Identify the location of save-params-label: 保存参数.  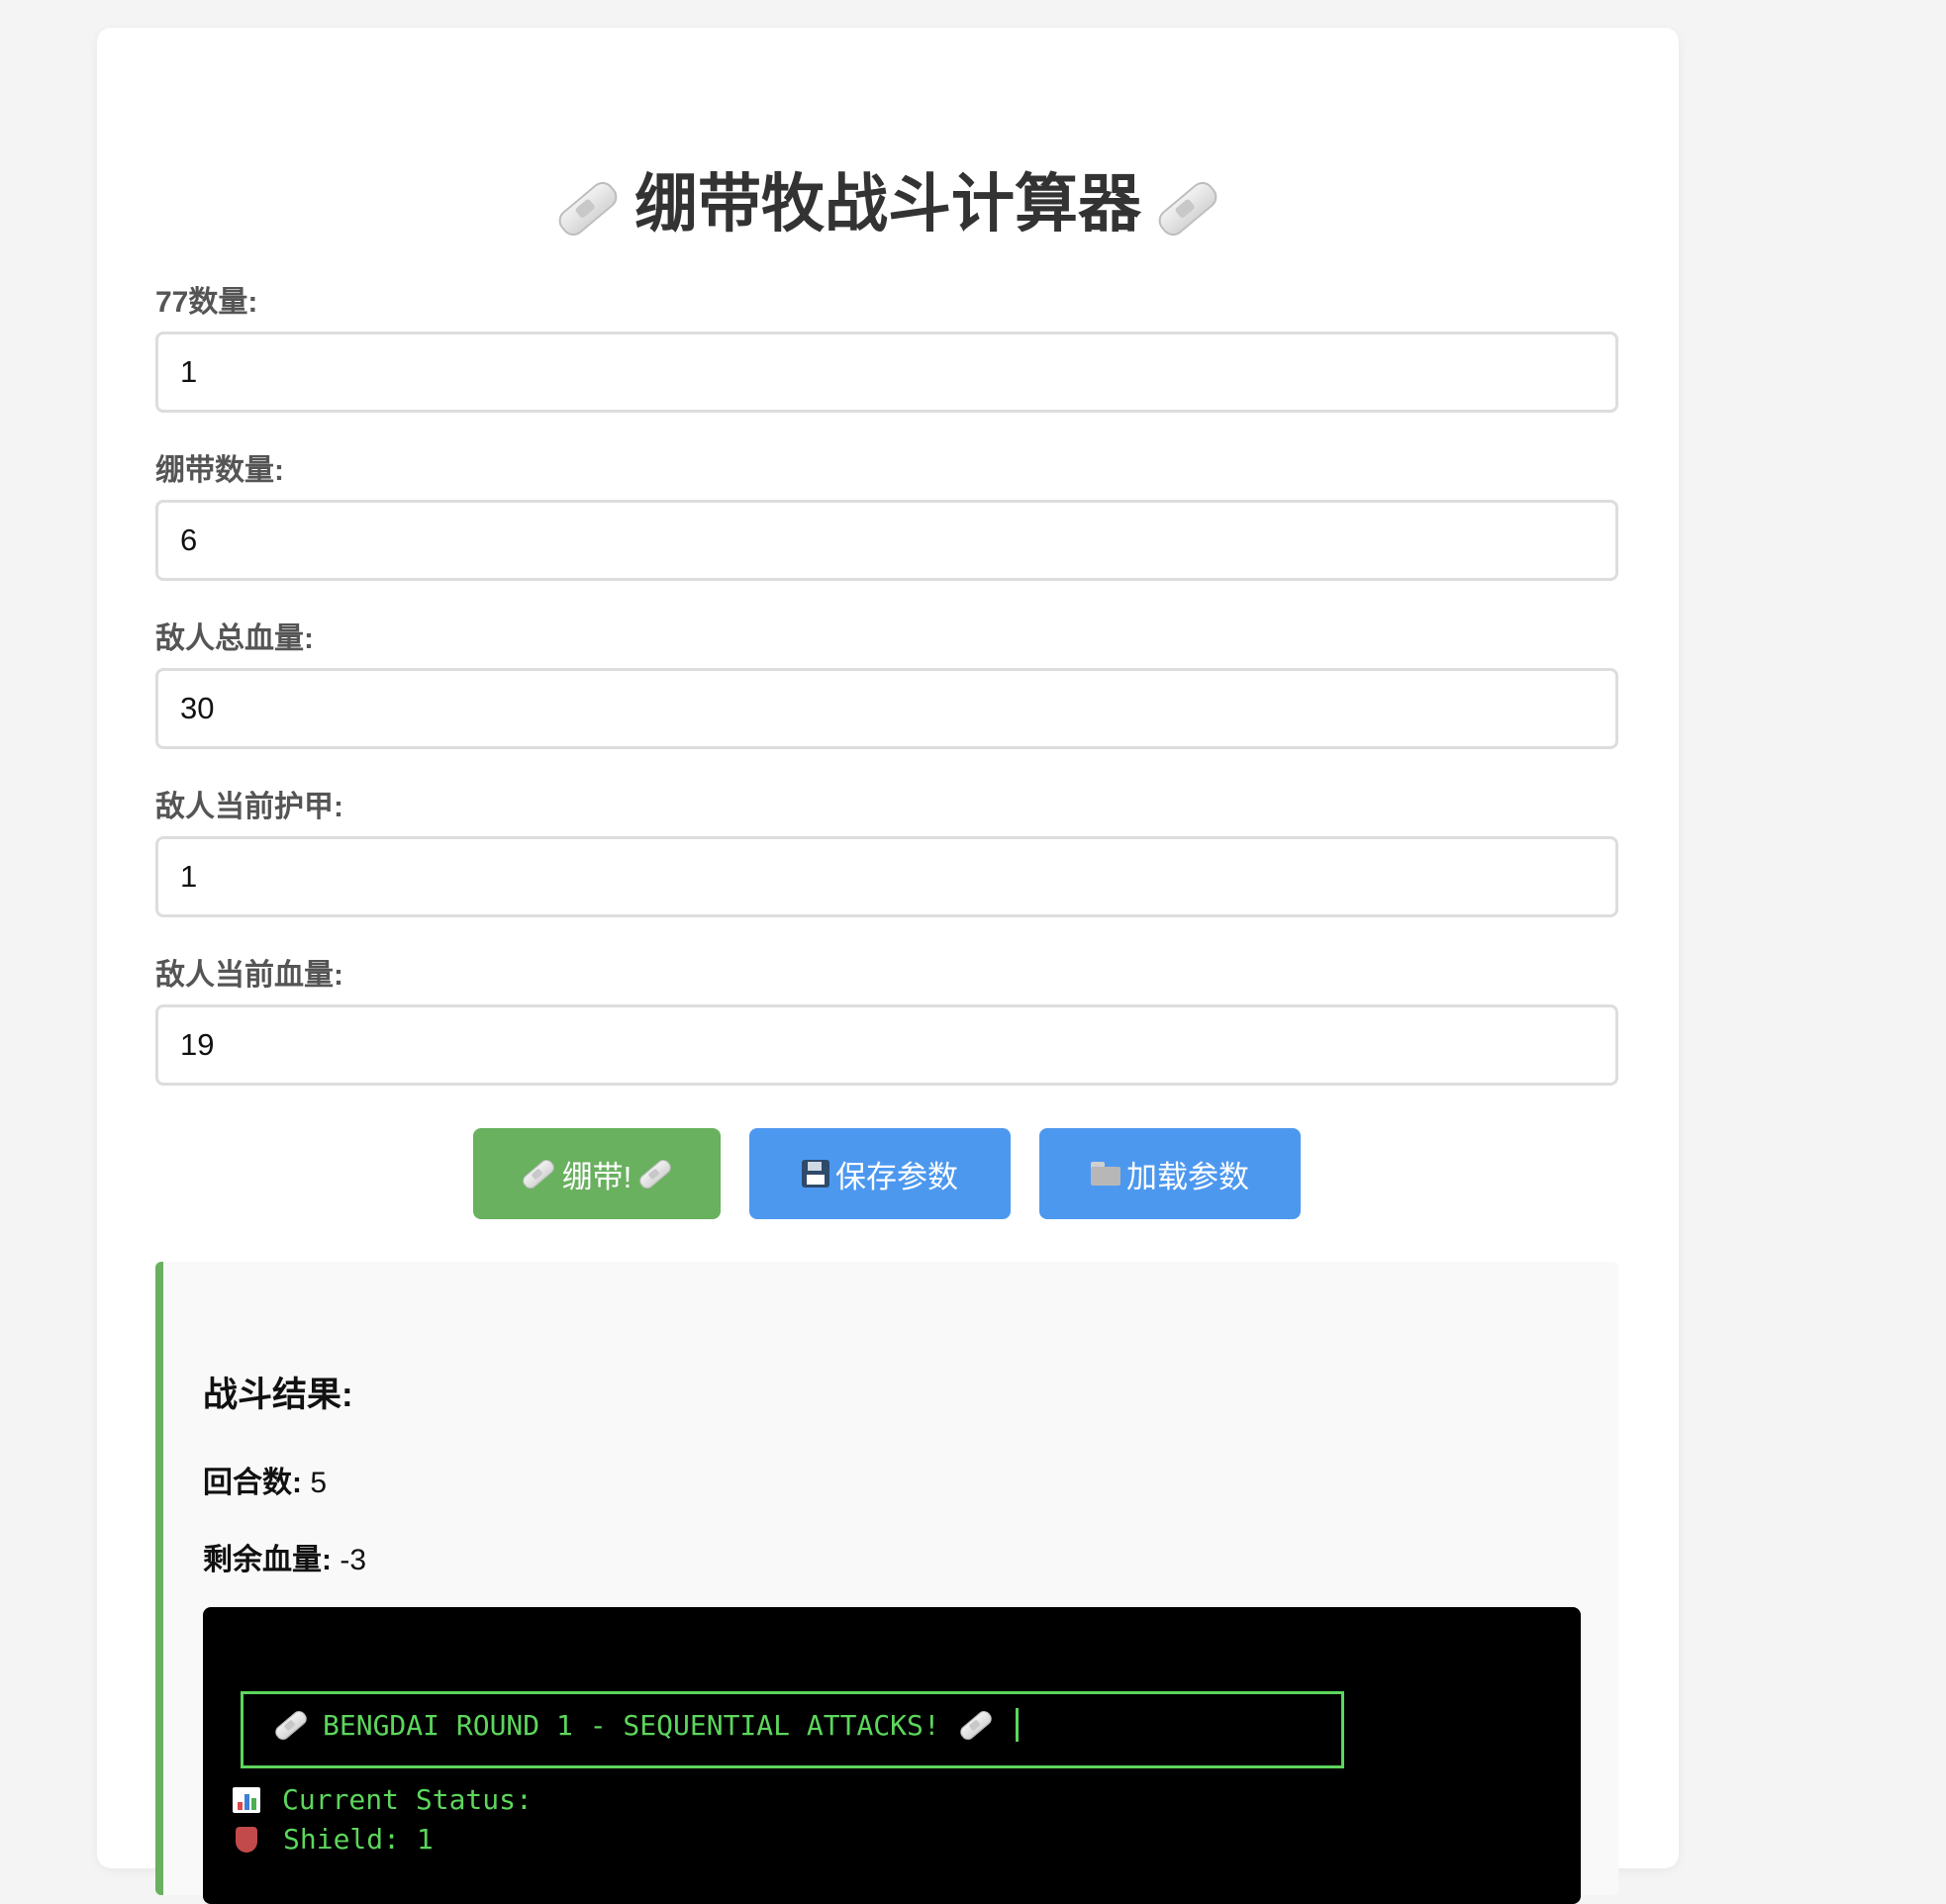
(896, 1176).